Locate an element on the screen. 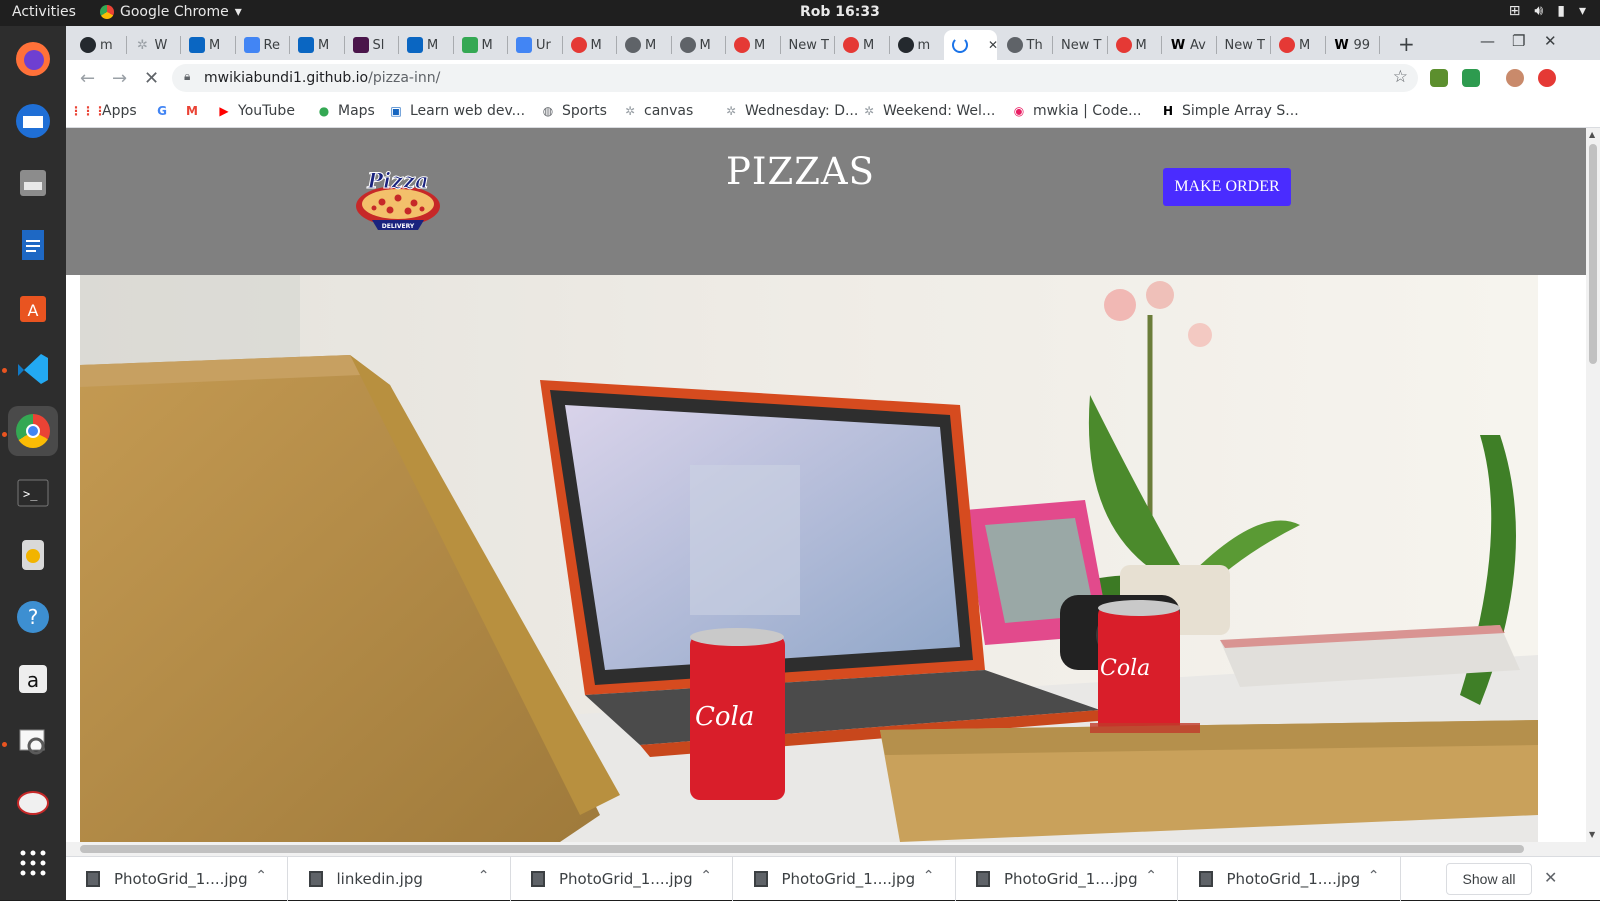 This screenshot has height=901, width=1600. browser-tab: Re is located at coordinates (262, 45).